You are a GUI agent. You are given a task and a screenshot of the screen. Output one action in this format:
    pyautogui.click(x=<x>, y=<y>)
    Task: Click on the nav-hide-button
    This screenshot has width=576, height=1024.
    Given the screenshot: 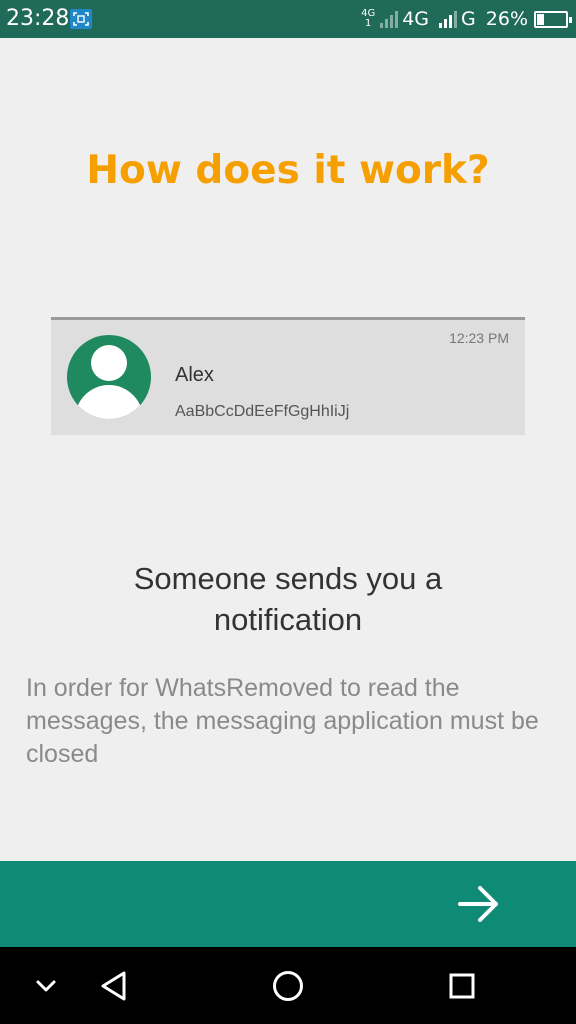 What is the action you would take?
    pyautogui.click(x=46, y=985)
    